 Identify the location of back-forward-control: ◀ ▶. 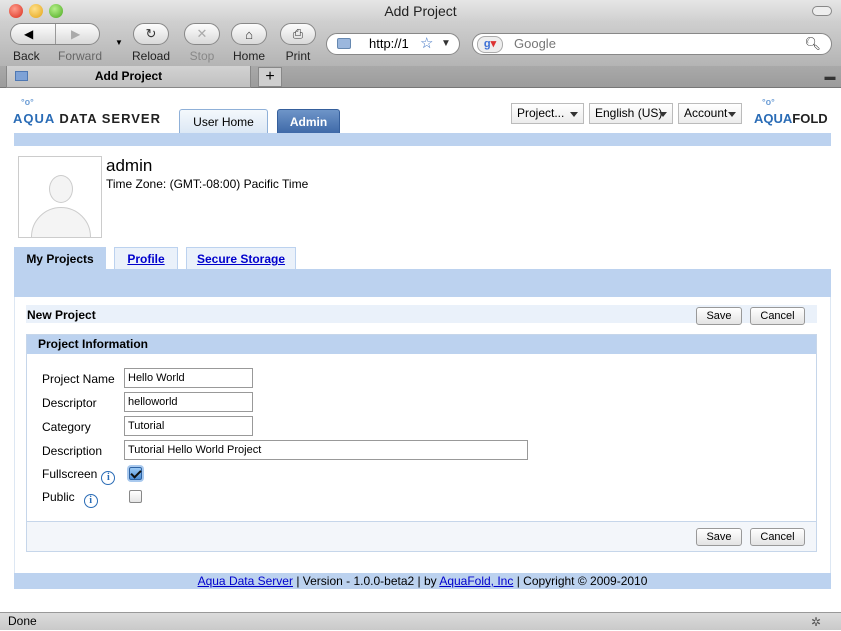
(55, 34).